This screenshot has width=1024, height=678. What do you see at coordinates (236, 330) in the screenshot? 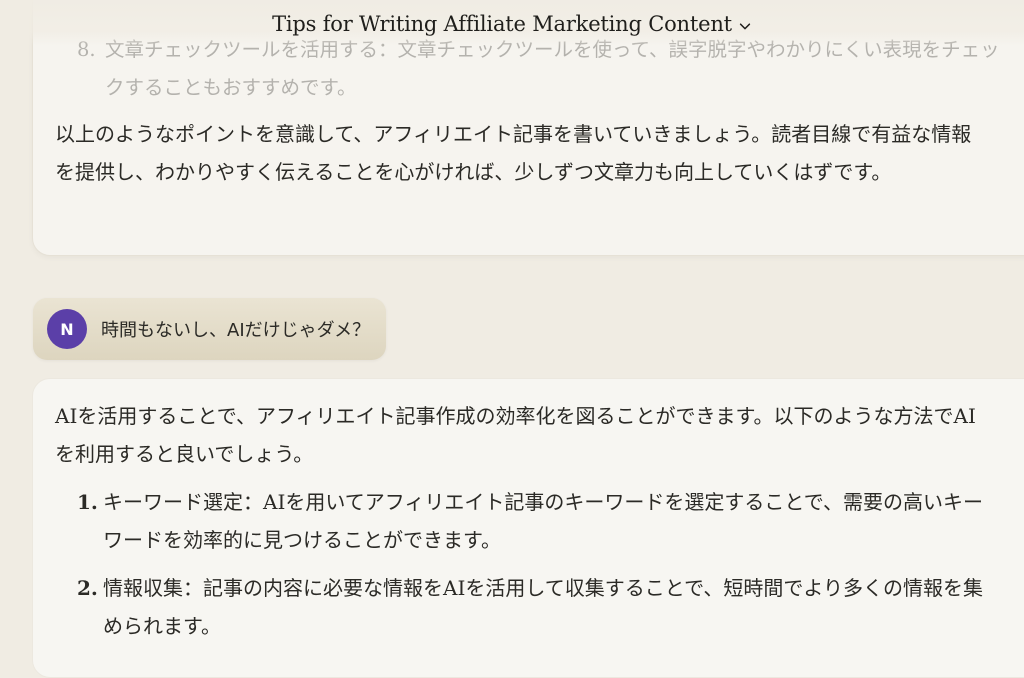
I see `user-message-text: 時間もないし、AIだけじゃダメ？` at bounding box center [236, 330].